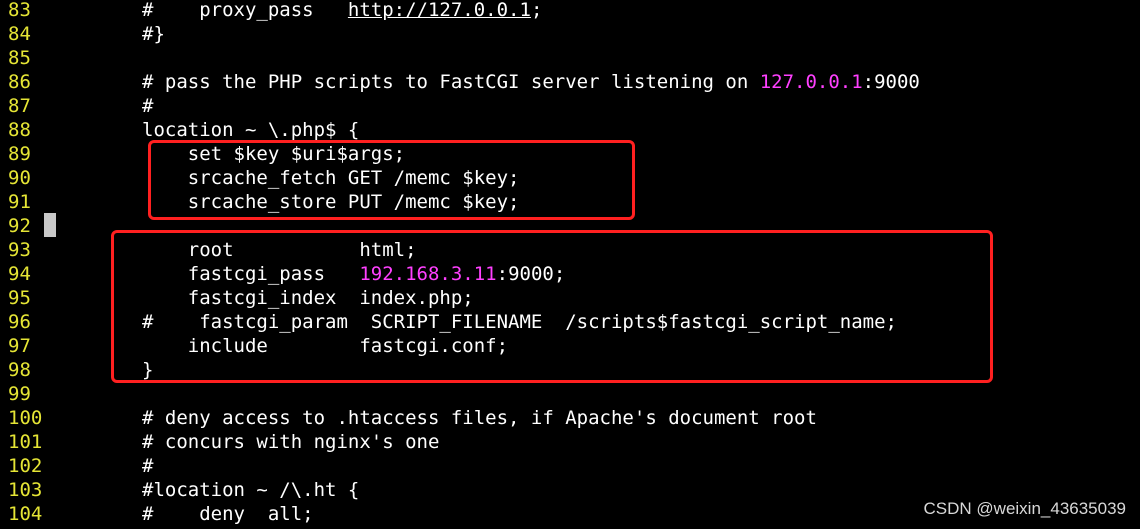 The width and height of the screenshot is (1140, 529). I want to click on line-number: 100, so click(25, 418).